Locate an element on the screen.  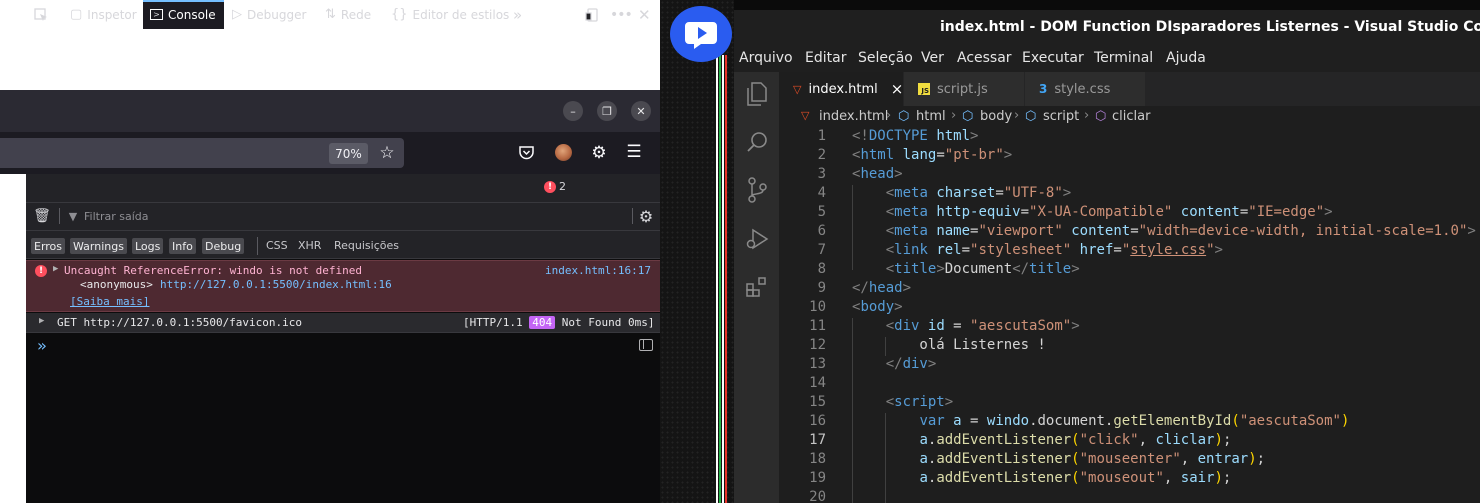
tab-close-icon: × is located at coordinates (897, 89).